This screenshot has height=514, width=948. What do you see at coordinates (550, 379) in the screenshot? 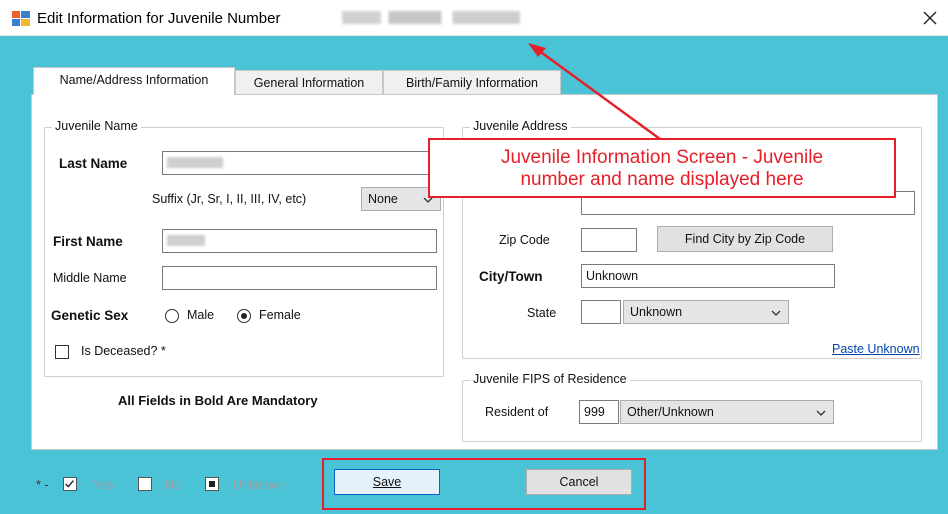
I see `fips-legend: Juvenile FIPS of Residence` at bounding box center [550, 379].